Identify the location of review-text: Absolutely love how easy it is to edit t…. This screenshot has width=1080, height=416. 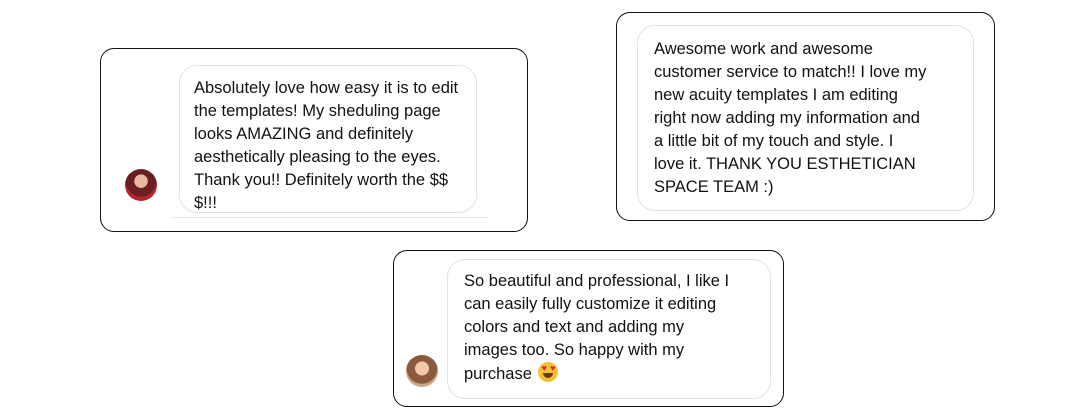
(326, 145).